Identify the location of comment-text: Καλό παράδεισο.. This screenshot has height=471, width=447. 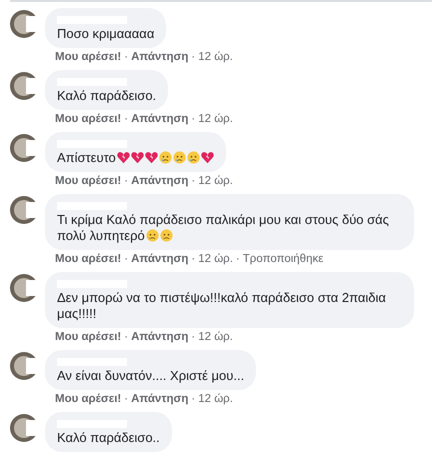
(106, 96).